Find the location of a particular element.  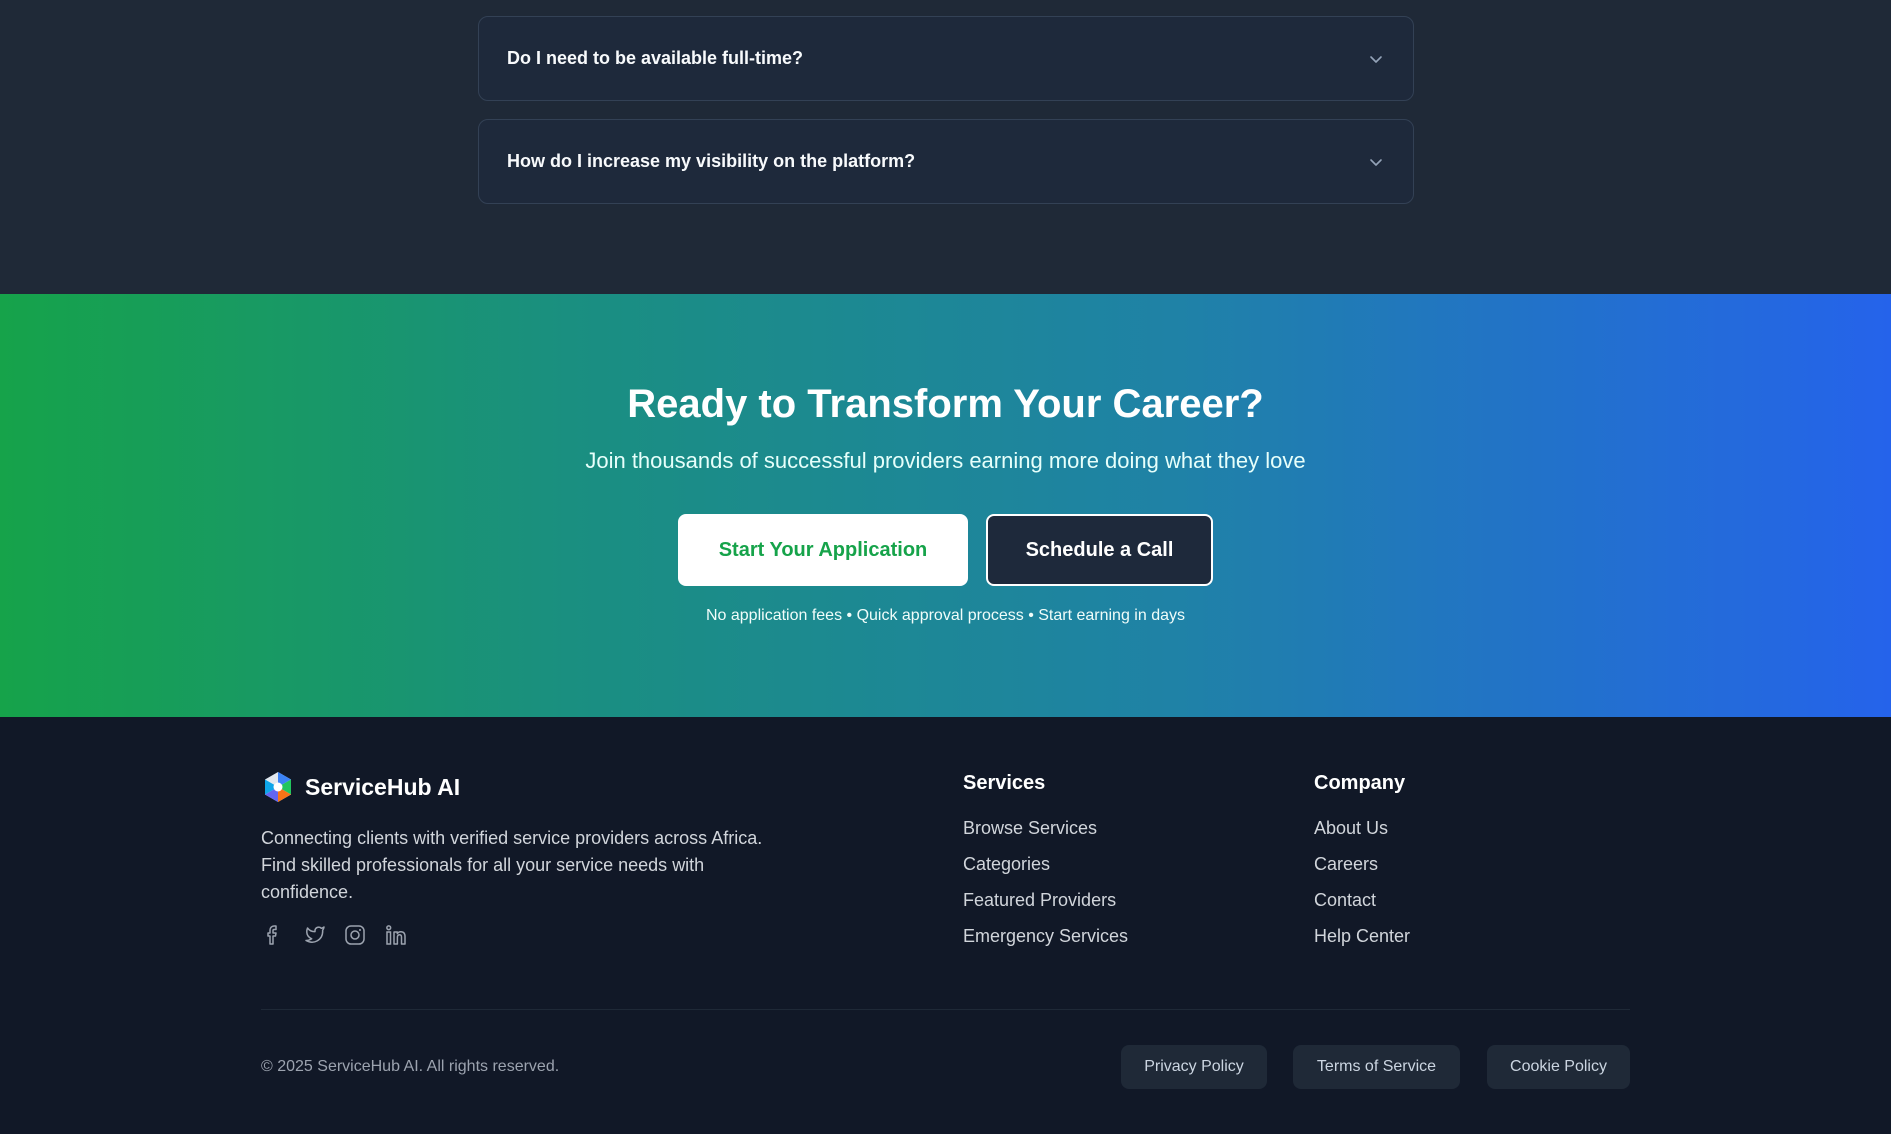

footer-link-categories: Categories is located at coordinates (1045, 864).